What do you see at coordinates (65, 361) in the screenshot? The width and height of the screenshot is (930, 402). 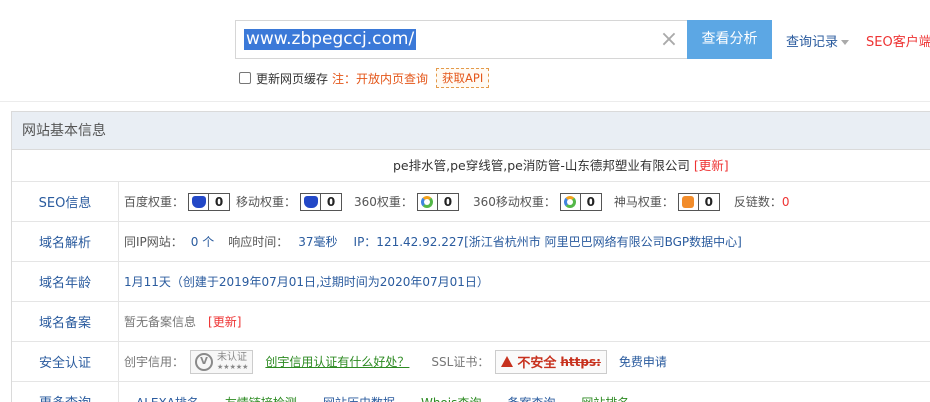 I see `security-label: 安全认证` at bounding box center [65, 361].